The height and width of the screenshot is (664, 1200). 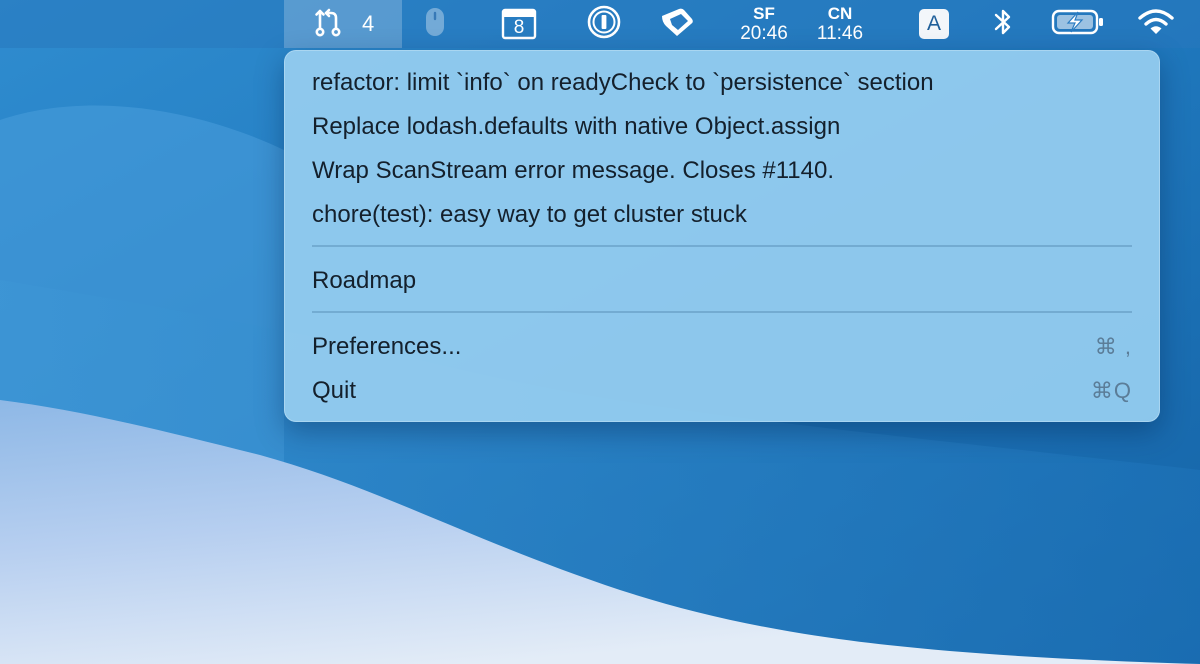 I want to click on clock-time: 11:46, so click(x=840, y=33).